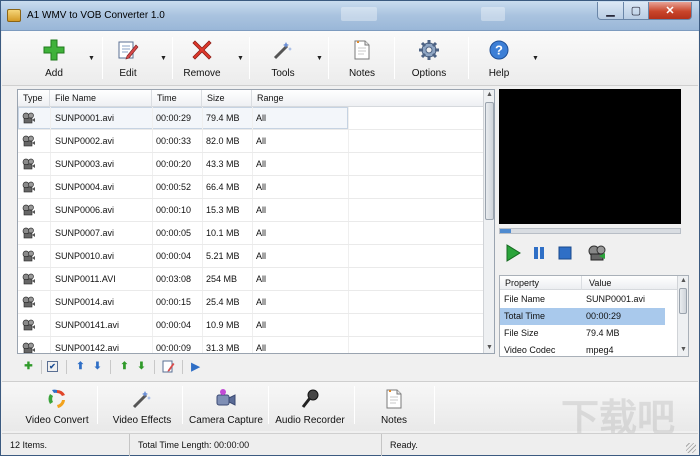 This screenshot has height=456, width=700. Describe the element at coordinates (250, 279) in the screenshot. I see `table-row: SUNP0011.AVI 00:03:08 254 MB All` at that location.